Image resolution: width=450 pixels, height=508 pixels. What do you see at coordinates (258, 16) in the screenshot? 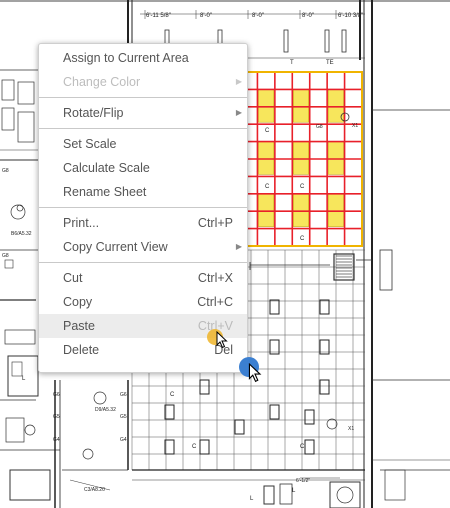
I see `dim-top-3: 8'-0"` at bounding box center [258, 16].